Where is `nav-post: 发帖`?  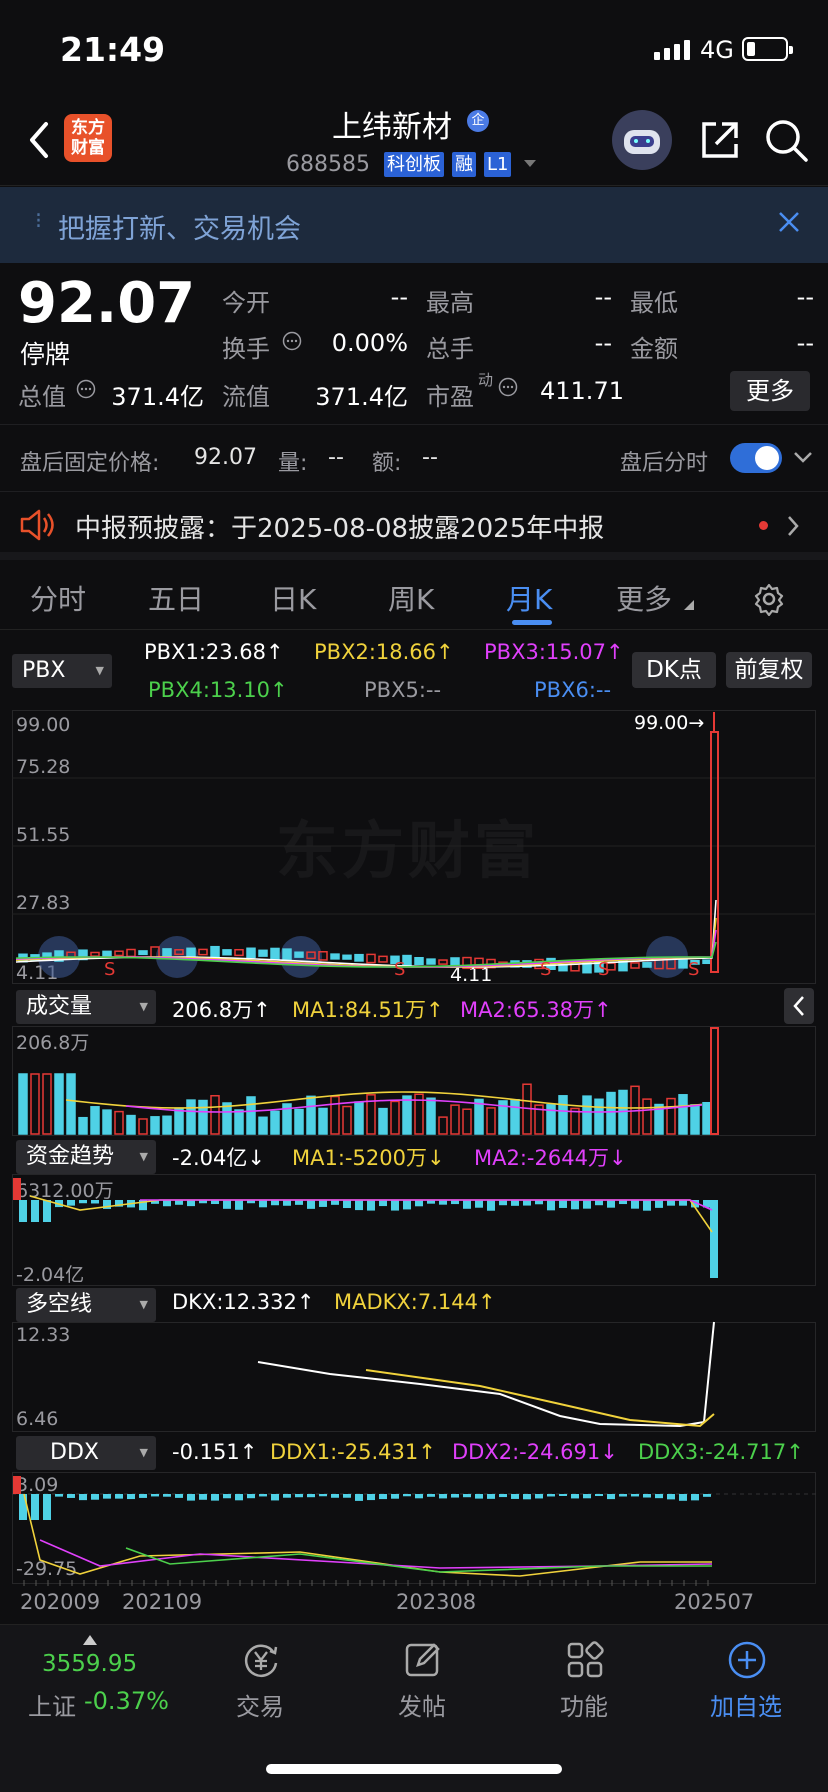
nav-post: 发帖 is located at coordinates (422, 1680).